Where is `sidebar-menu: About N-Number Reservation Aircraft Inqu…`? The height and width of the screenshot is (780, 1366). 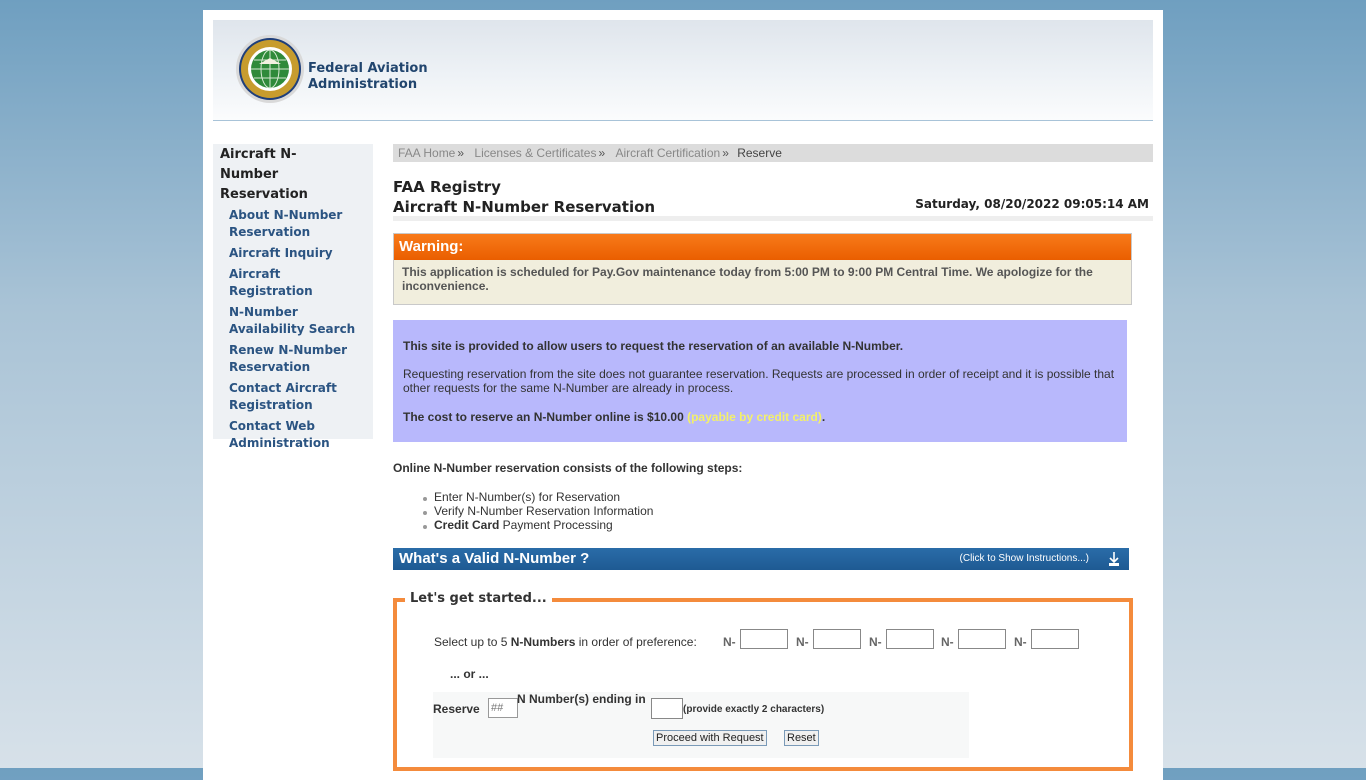
sidebar-menu: About N-Number Reservation Aircraft Inqu… is located at coordinates (293, 331).